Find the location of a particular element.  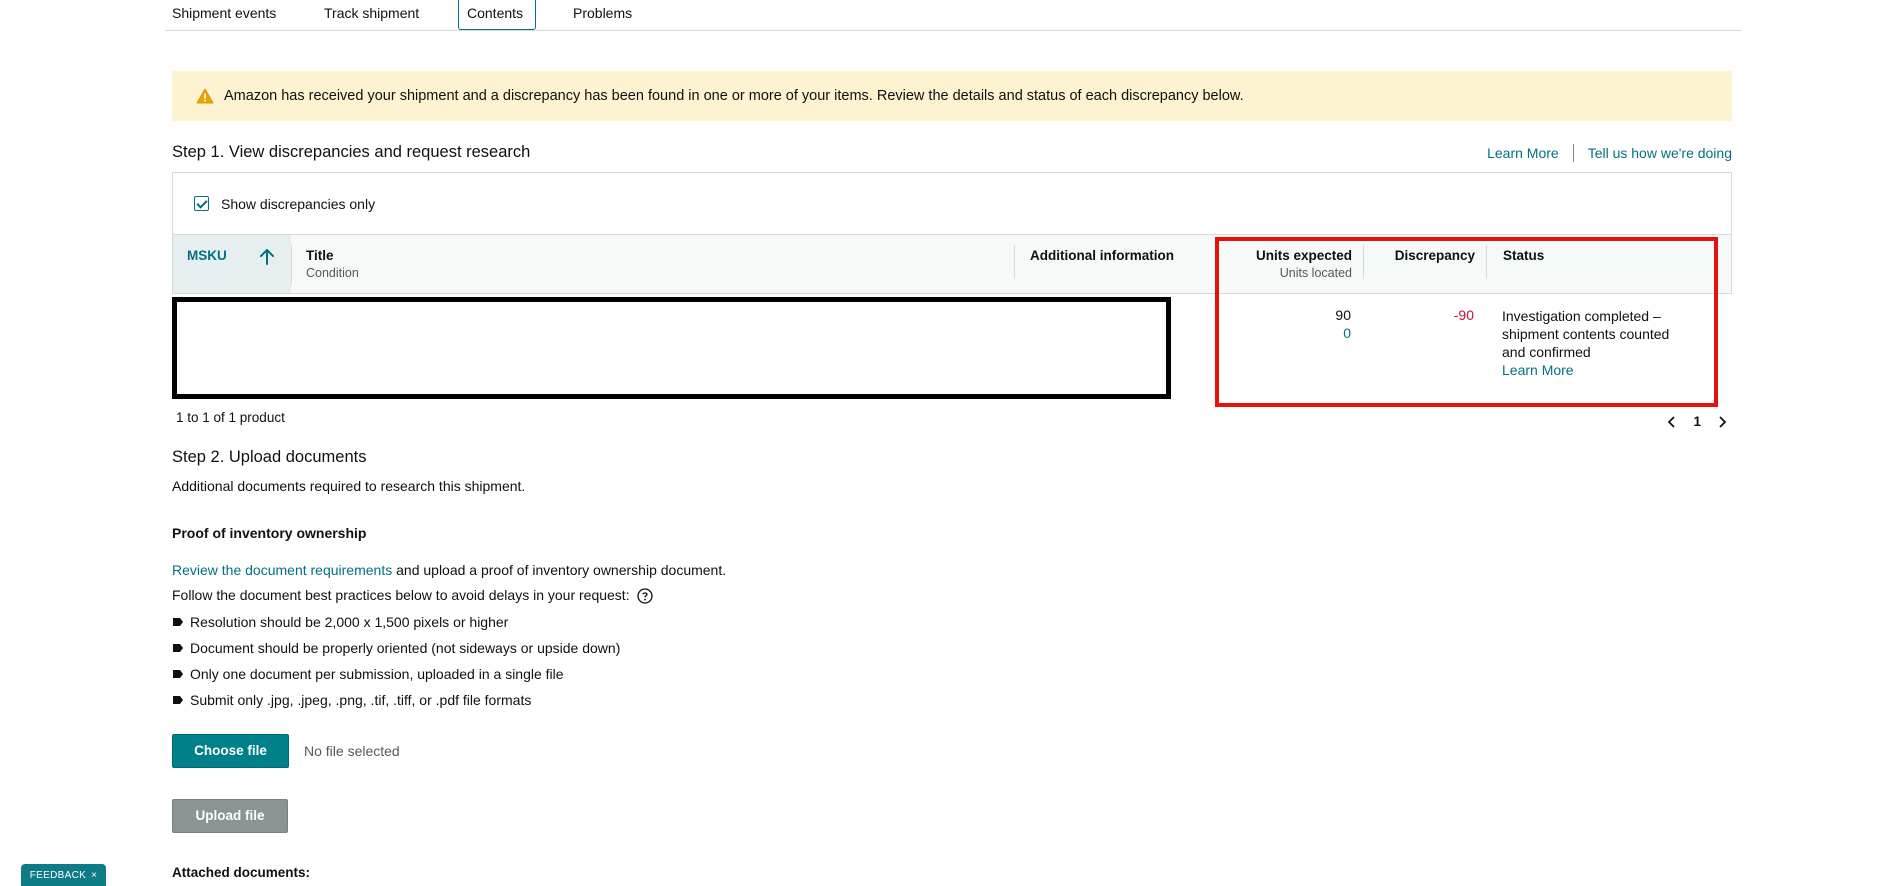

attached-documents-heading: Attached documents: is located at coordinates (241, 872).